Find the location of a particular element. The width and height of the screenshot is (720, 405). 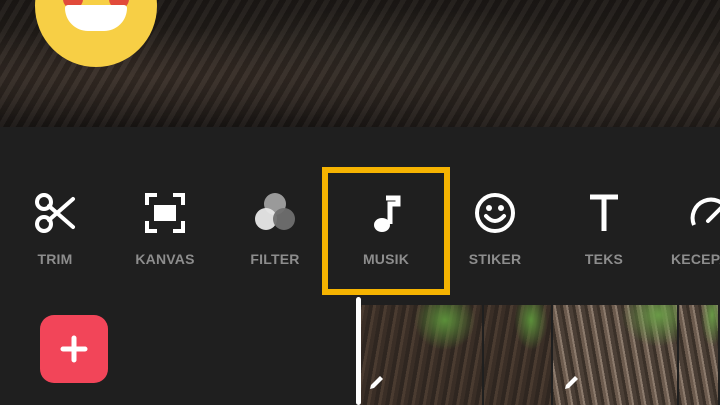

clip-strip is located at coordinates (539, 355).